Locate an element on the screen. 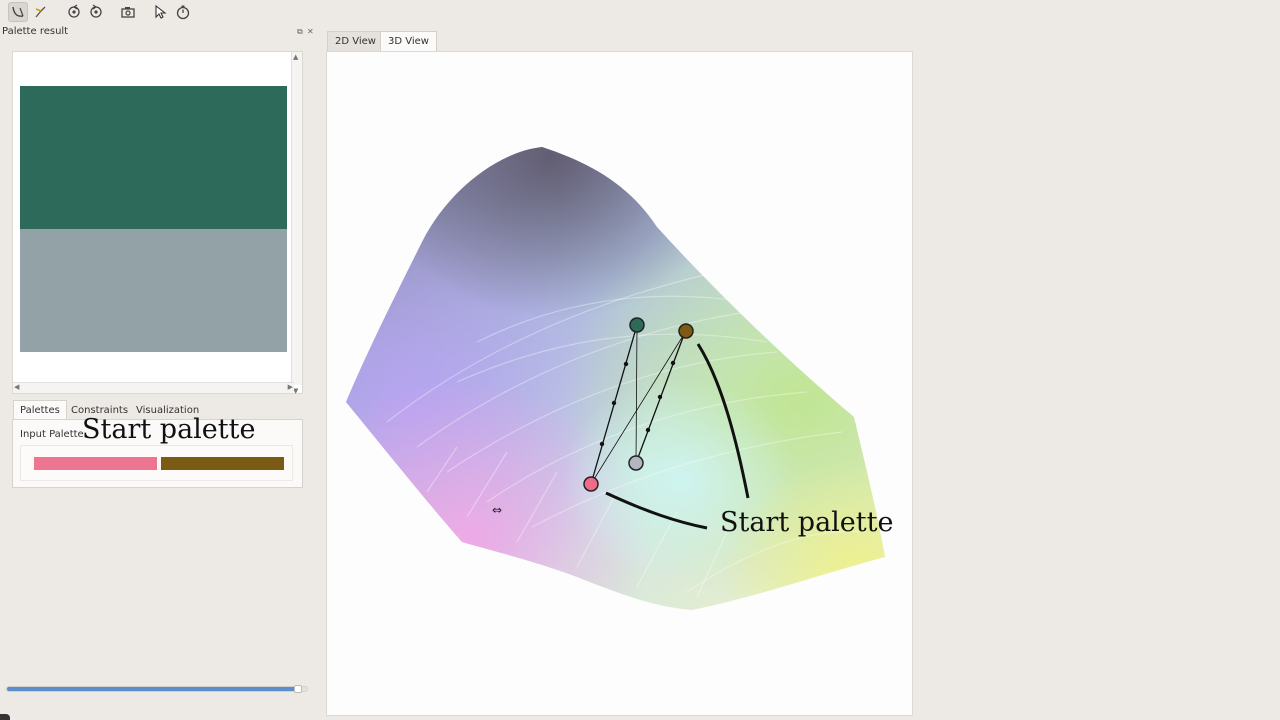 This screenshot has width=1280, height=720. stopwatch-icon is located at coordinates (183, 12).